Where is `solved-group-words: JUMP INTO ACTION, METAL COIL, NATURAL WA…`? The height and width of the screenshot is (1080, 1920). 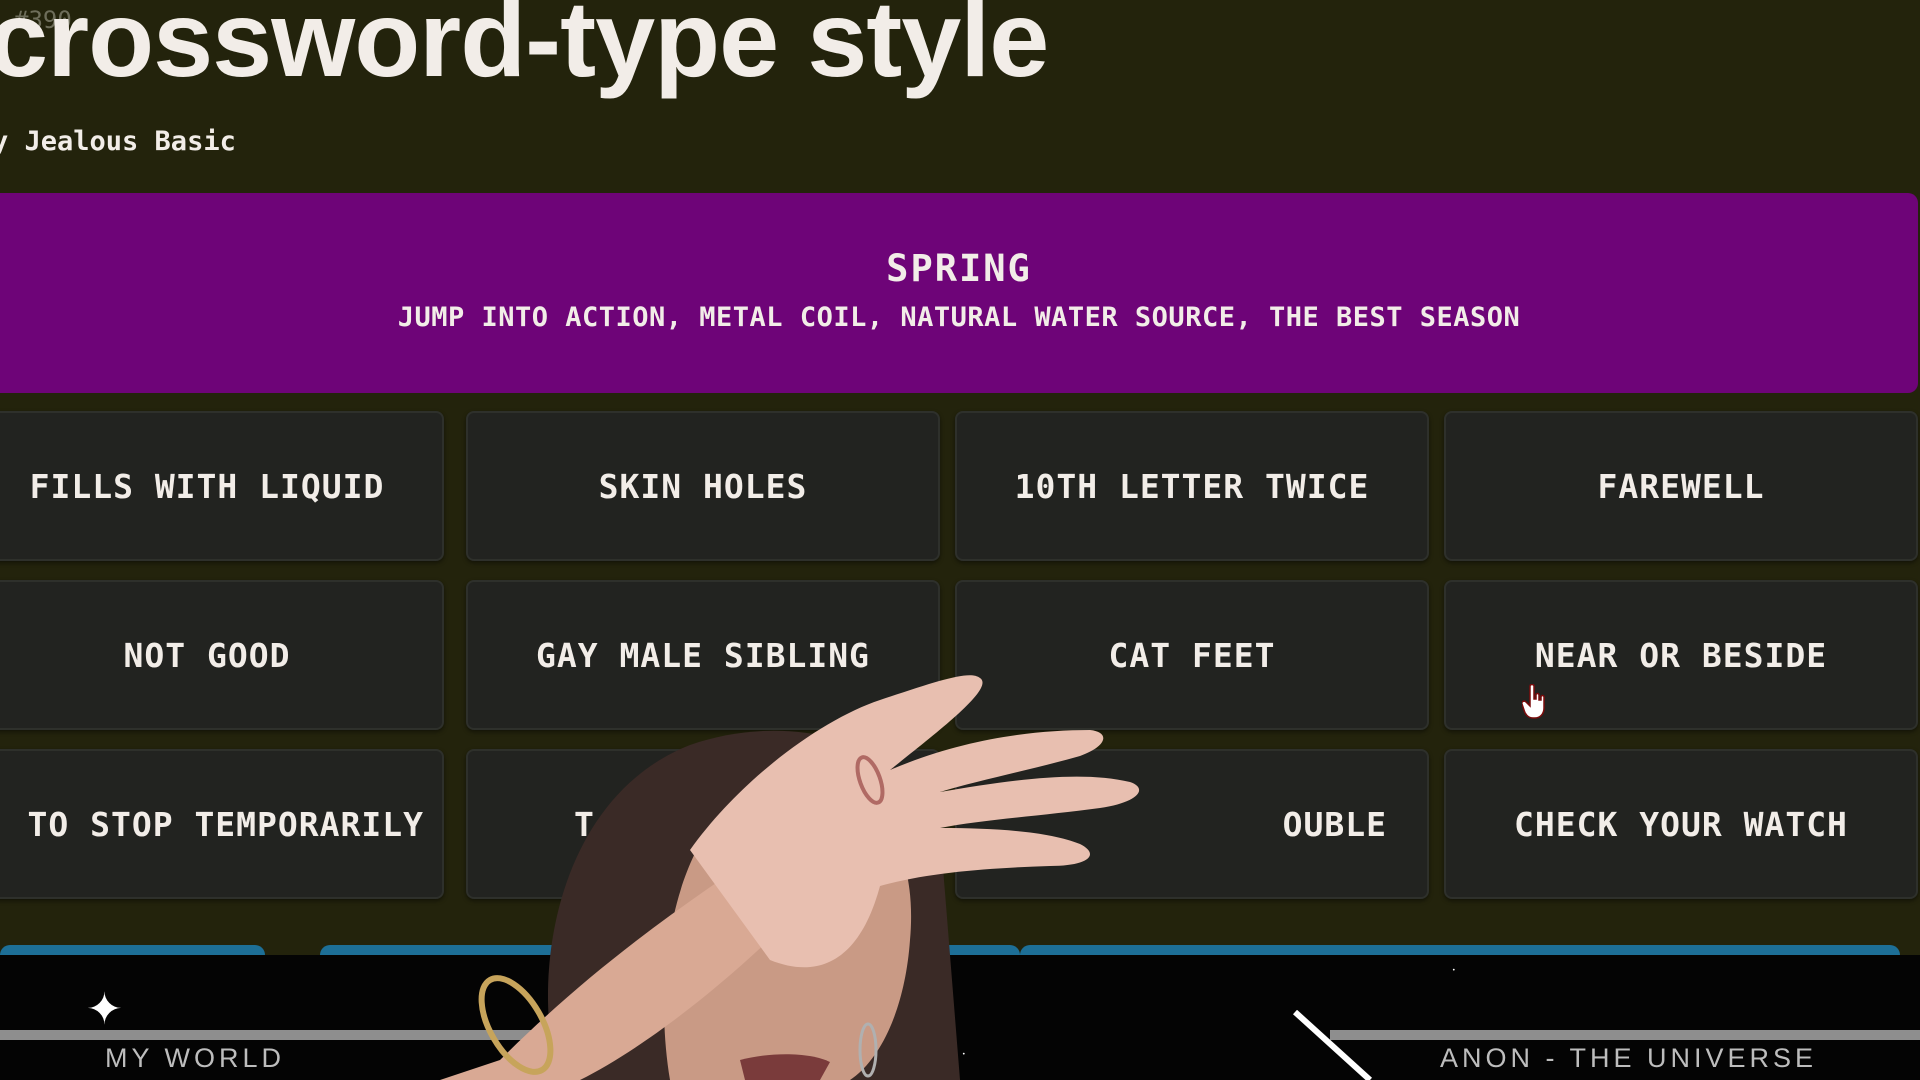 solved-group-words: JUMP INTO ACTION, METAL COIL, NATURAL WA… is located at coordinates (959, 317).